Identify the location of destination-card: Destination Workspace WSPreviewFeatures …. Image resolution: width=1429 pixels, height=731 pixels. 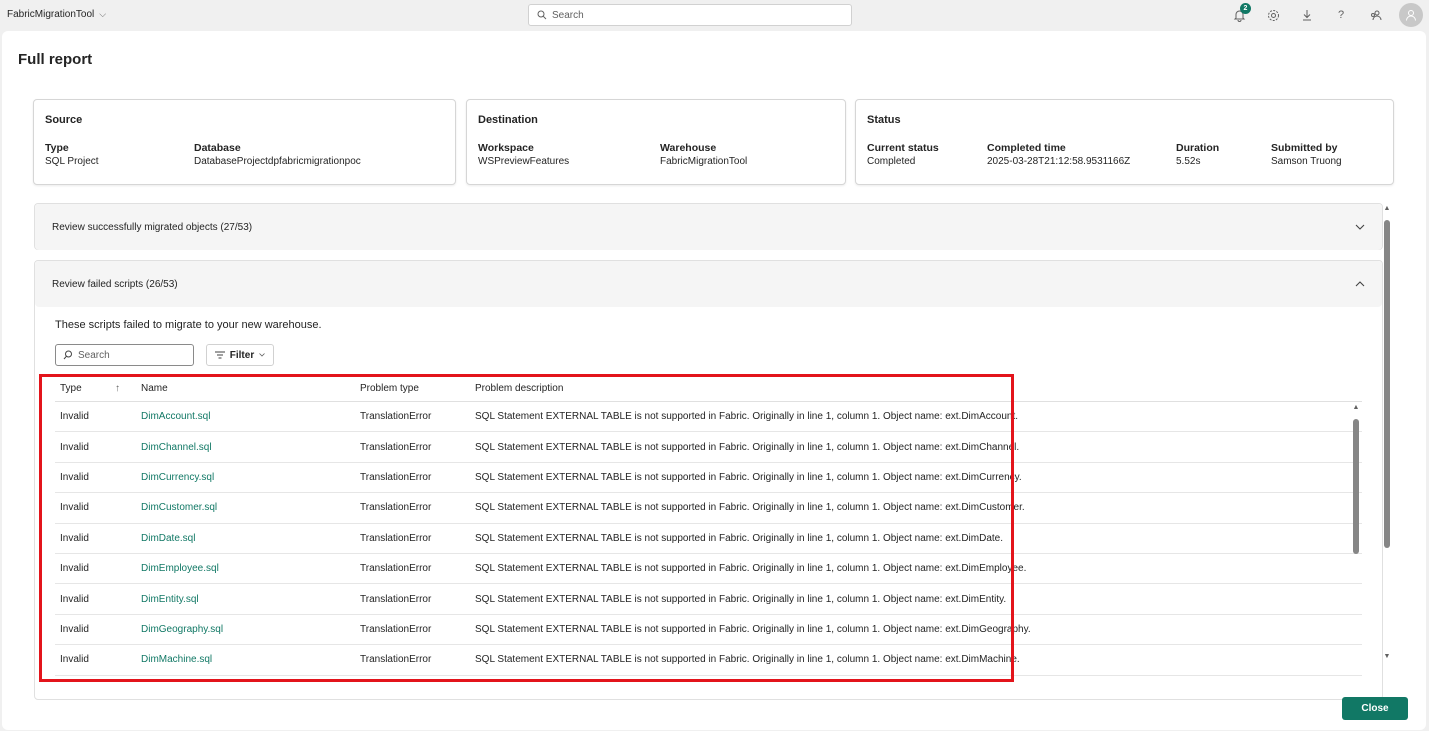
(656, 142).